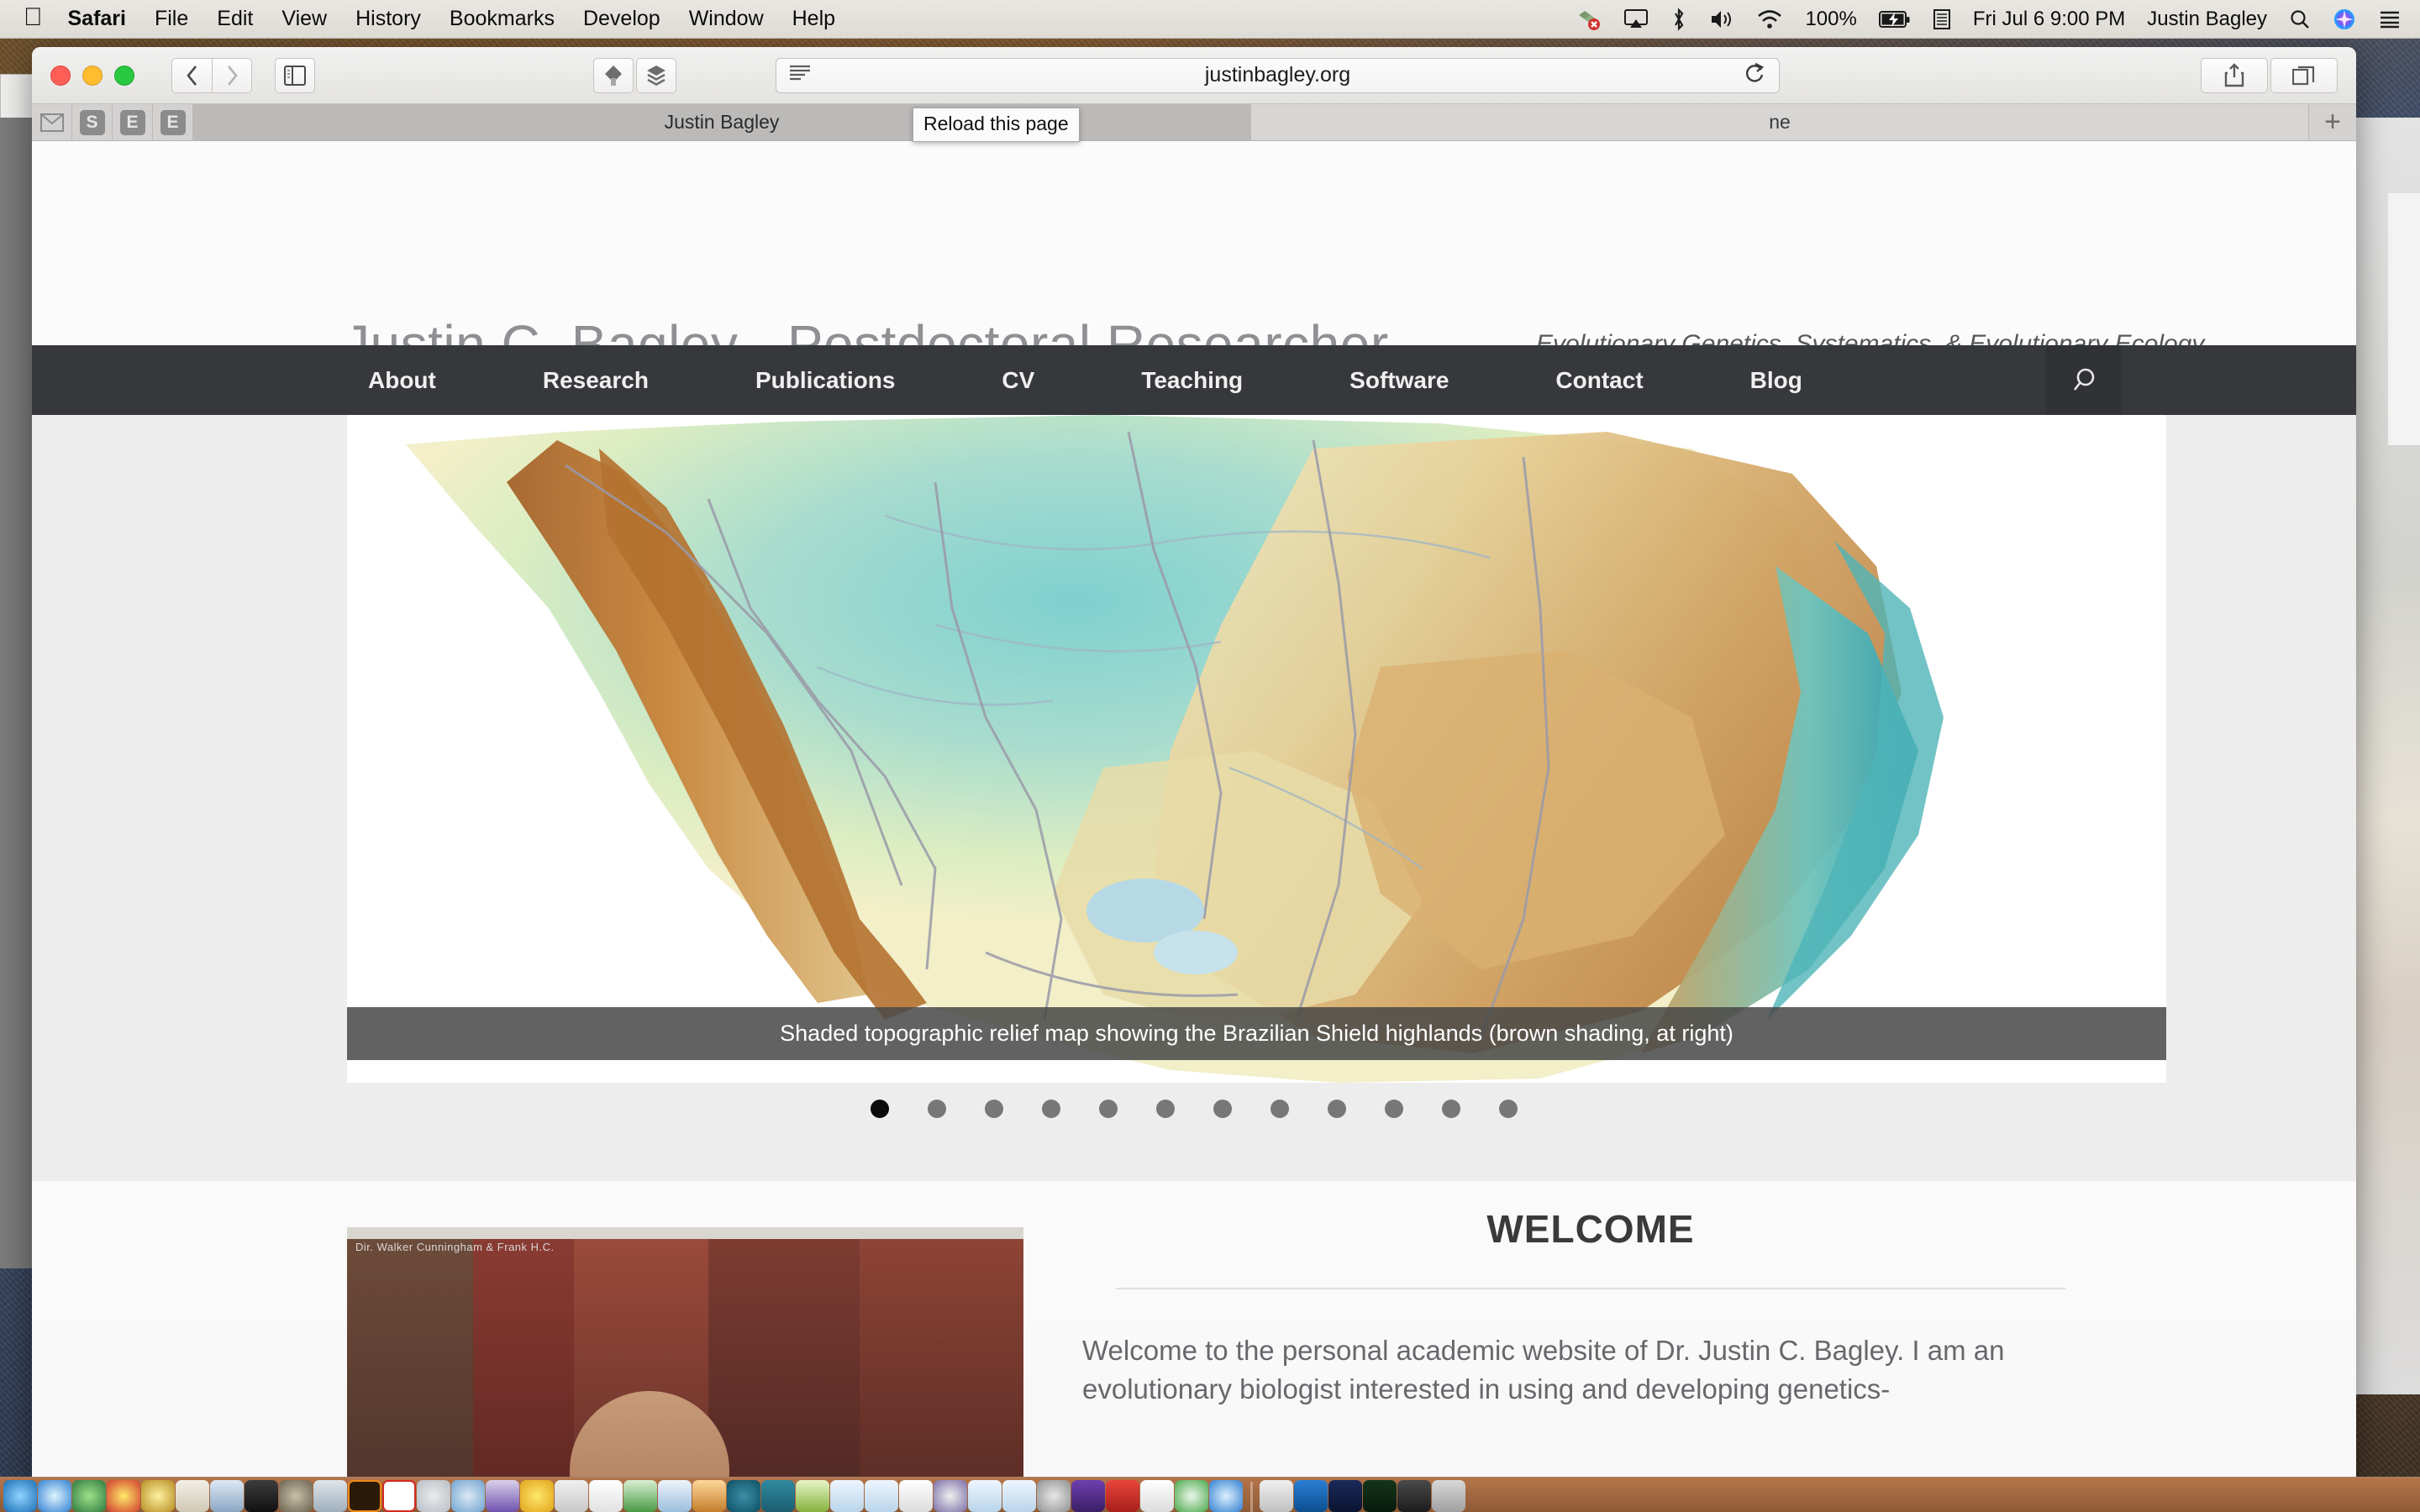 This screenshot has width=2420, height=1512. Describe the element at coordinates (388, 19) in the screenshot. I see `menu-item-history: History` at that location.